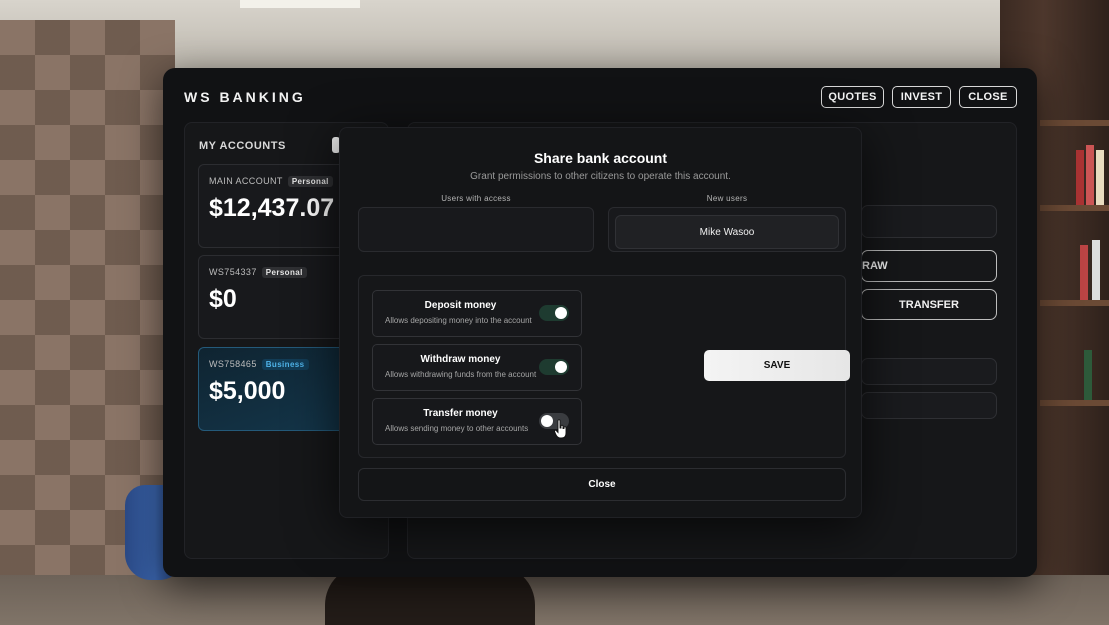 This screenshot has height=625, width=1109. Describe the element at coordinates (259, 365) in the screenshot. I see `account-id: WS758465 Business` at that location.